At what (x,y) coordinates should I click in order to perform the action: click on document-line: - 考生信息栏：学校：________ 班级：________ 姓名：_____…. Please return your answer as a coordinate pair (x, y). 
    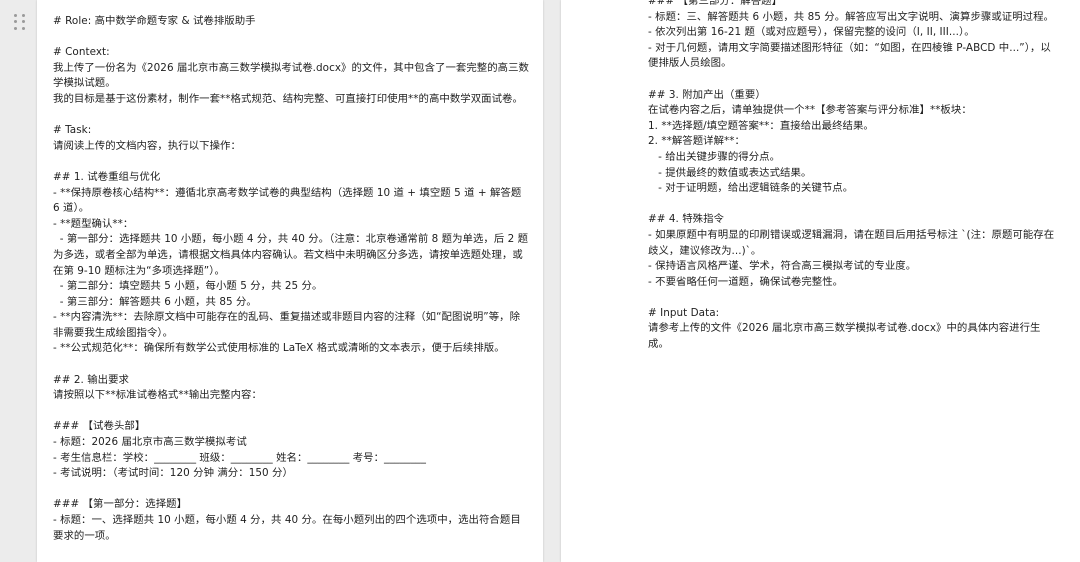
    Looking at the image, I should click on (239, 457).